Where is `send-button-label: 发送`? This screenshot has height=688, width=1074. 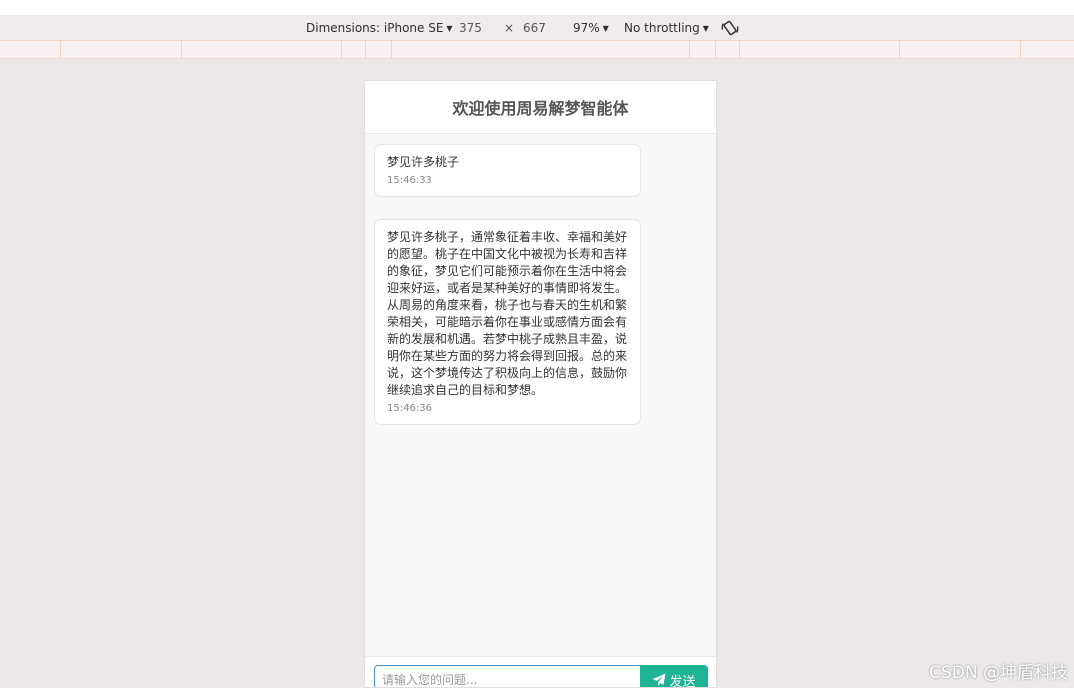
send-button-label: 发送 is located at coordinates (682, 681).